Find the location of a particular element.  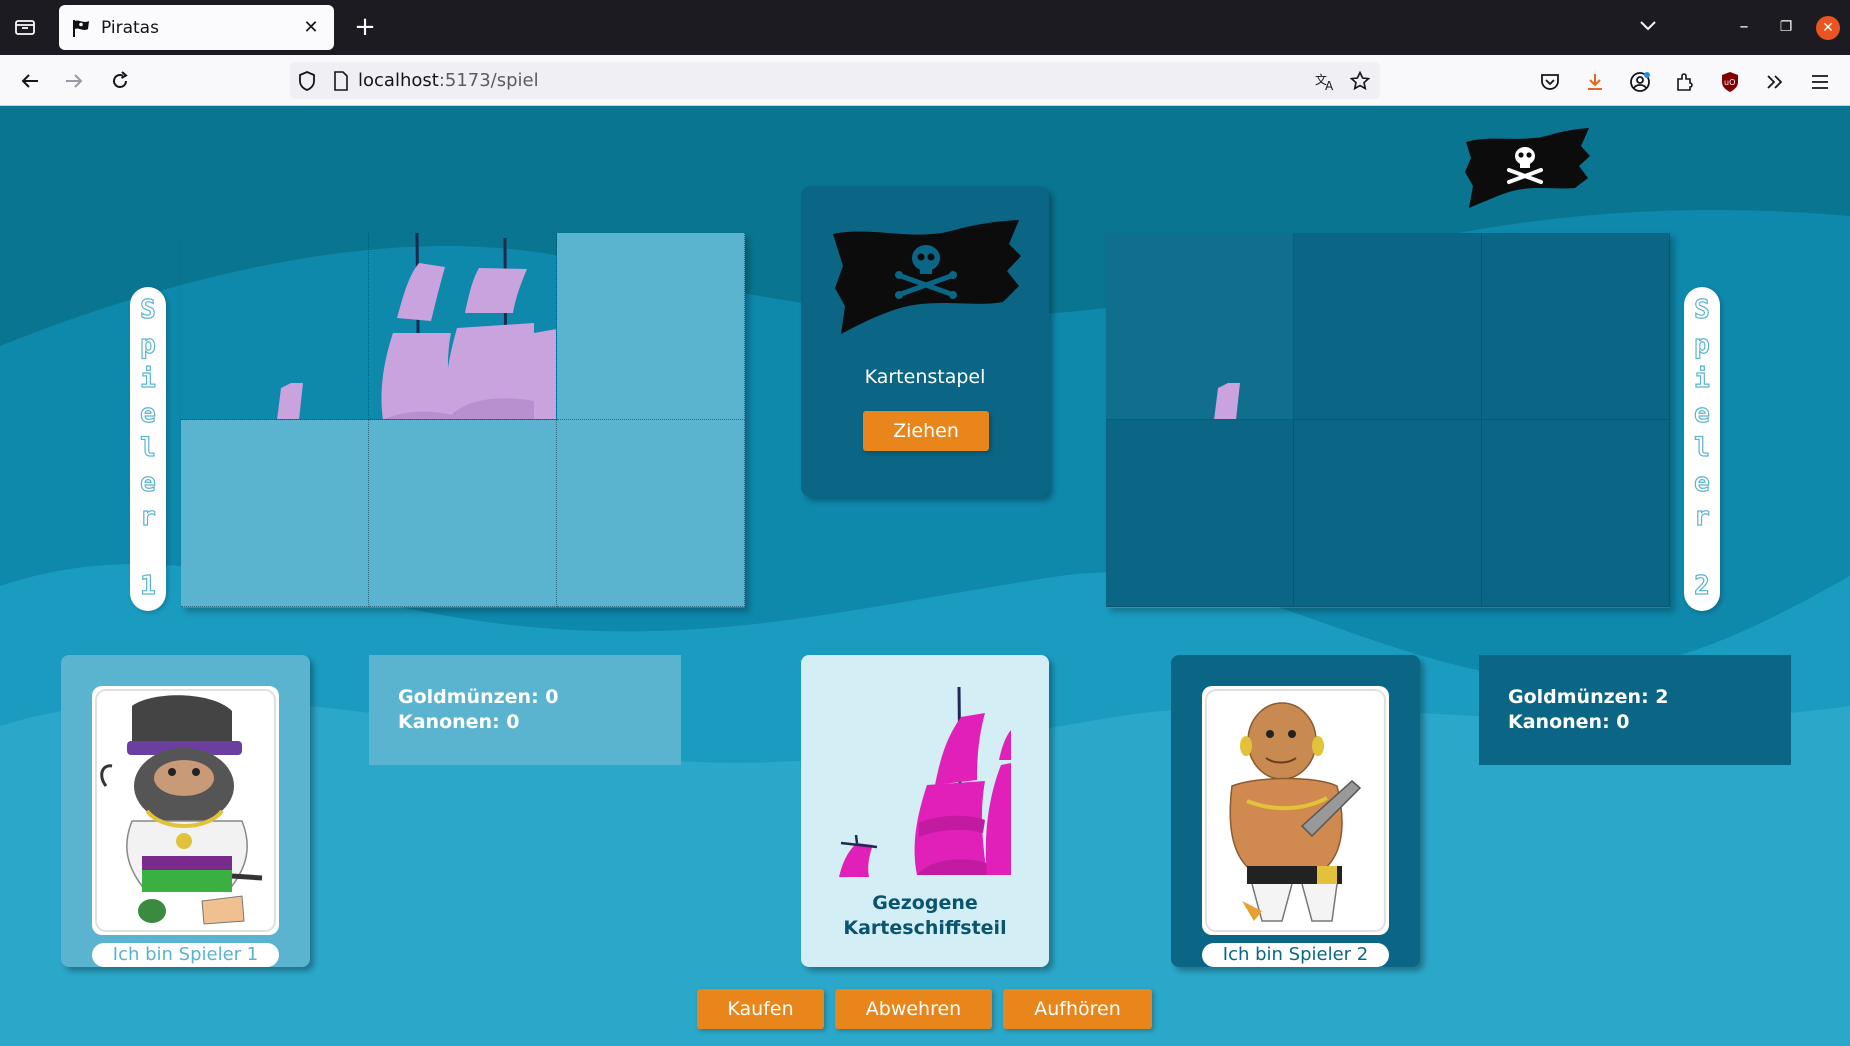

player1-cannons: Kanonen: 0 is located at coordinates (459, 722).